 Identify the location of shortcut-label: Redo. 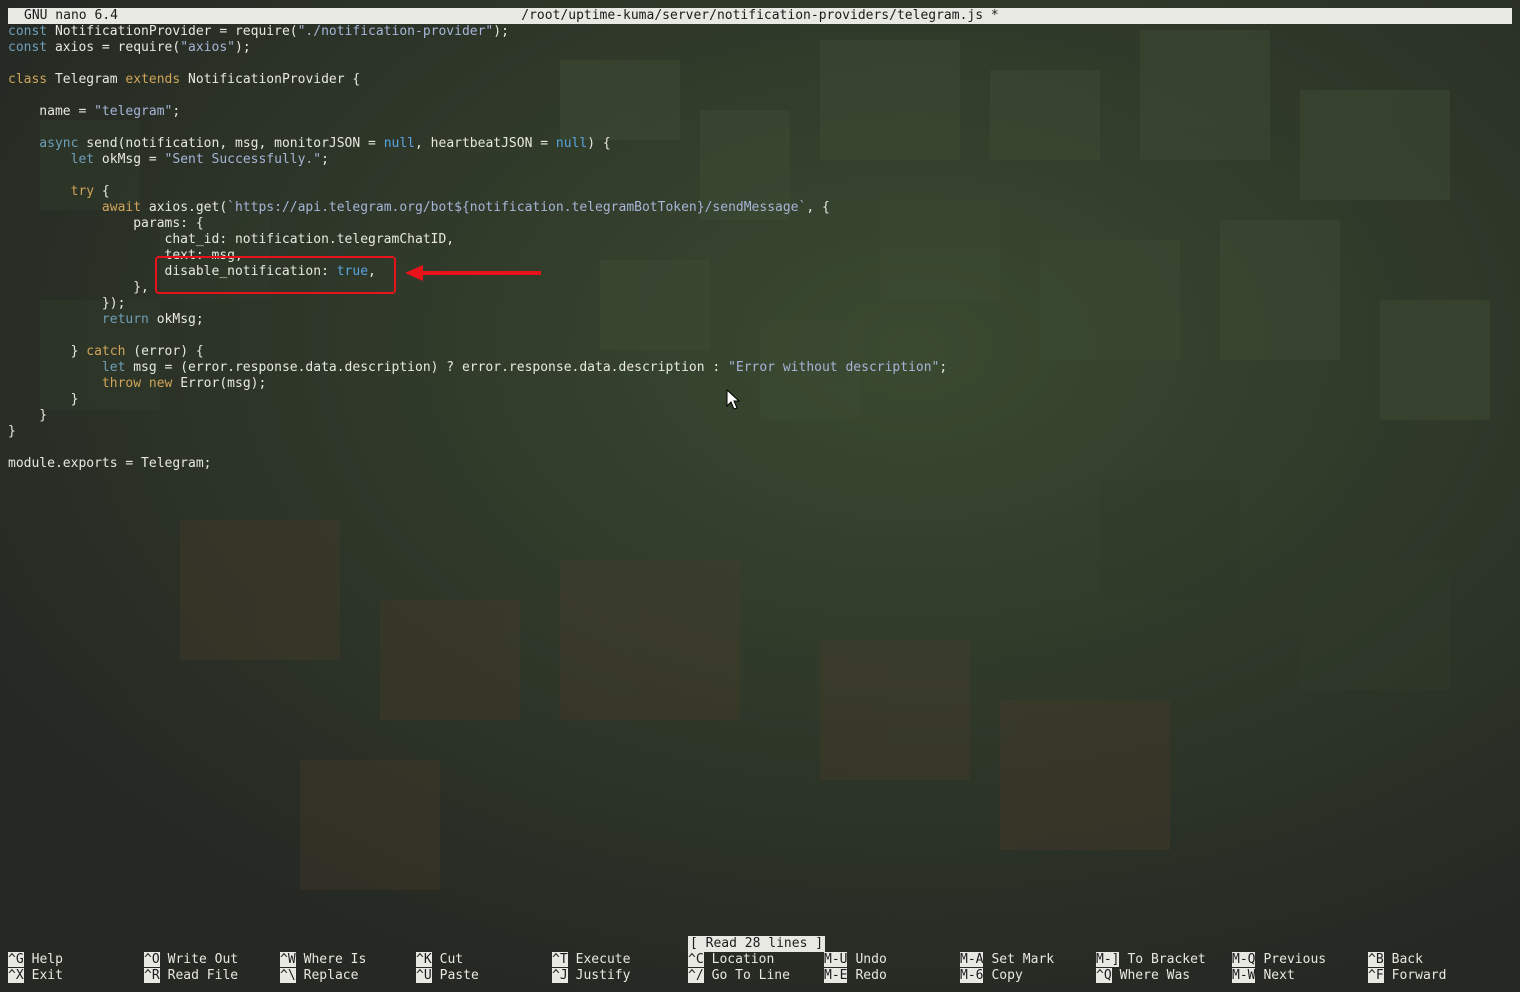
(871, 975).